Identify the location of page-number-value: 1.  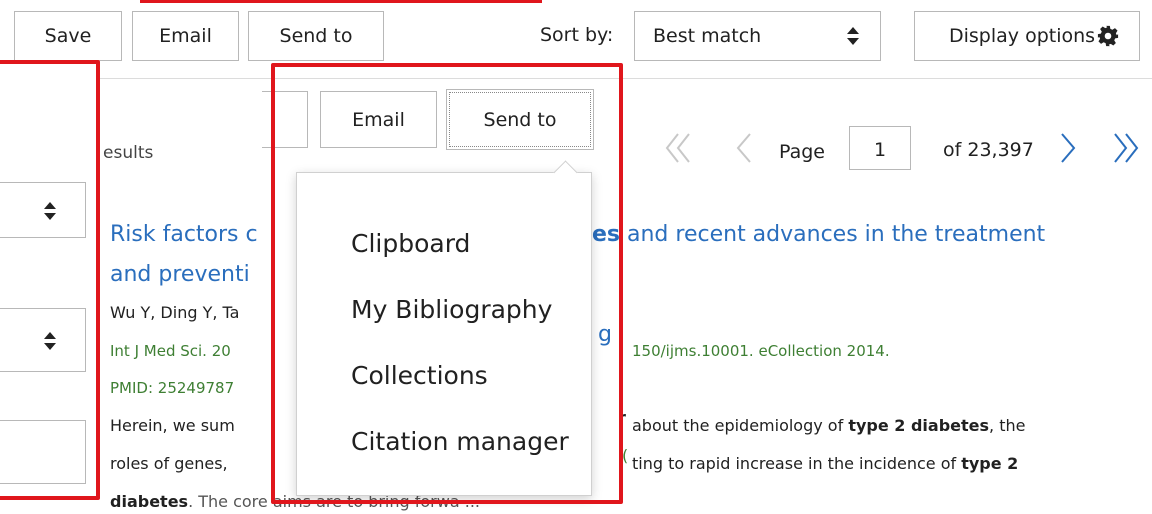
(880, 150).